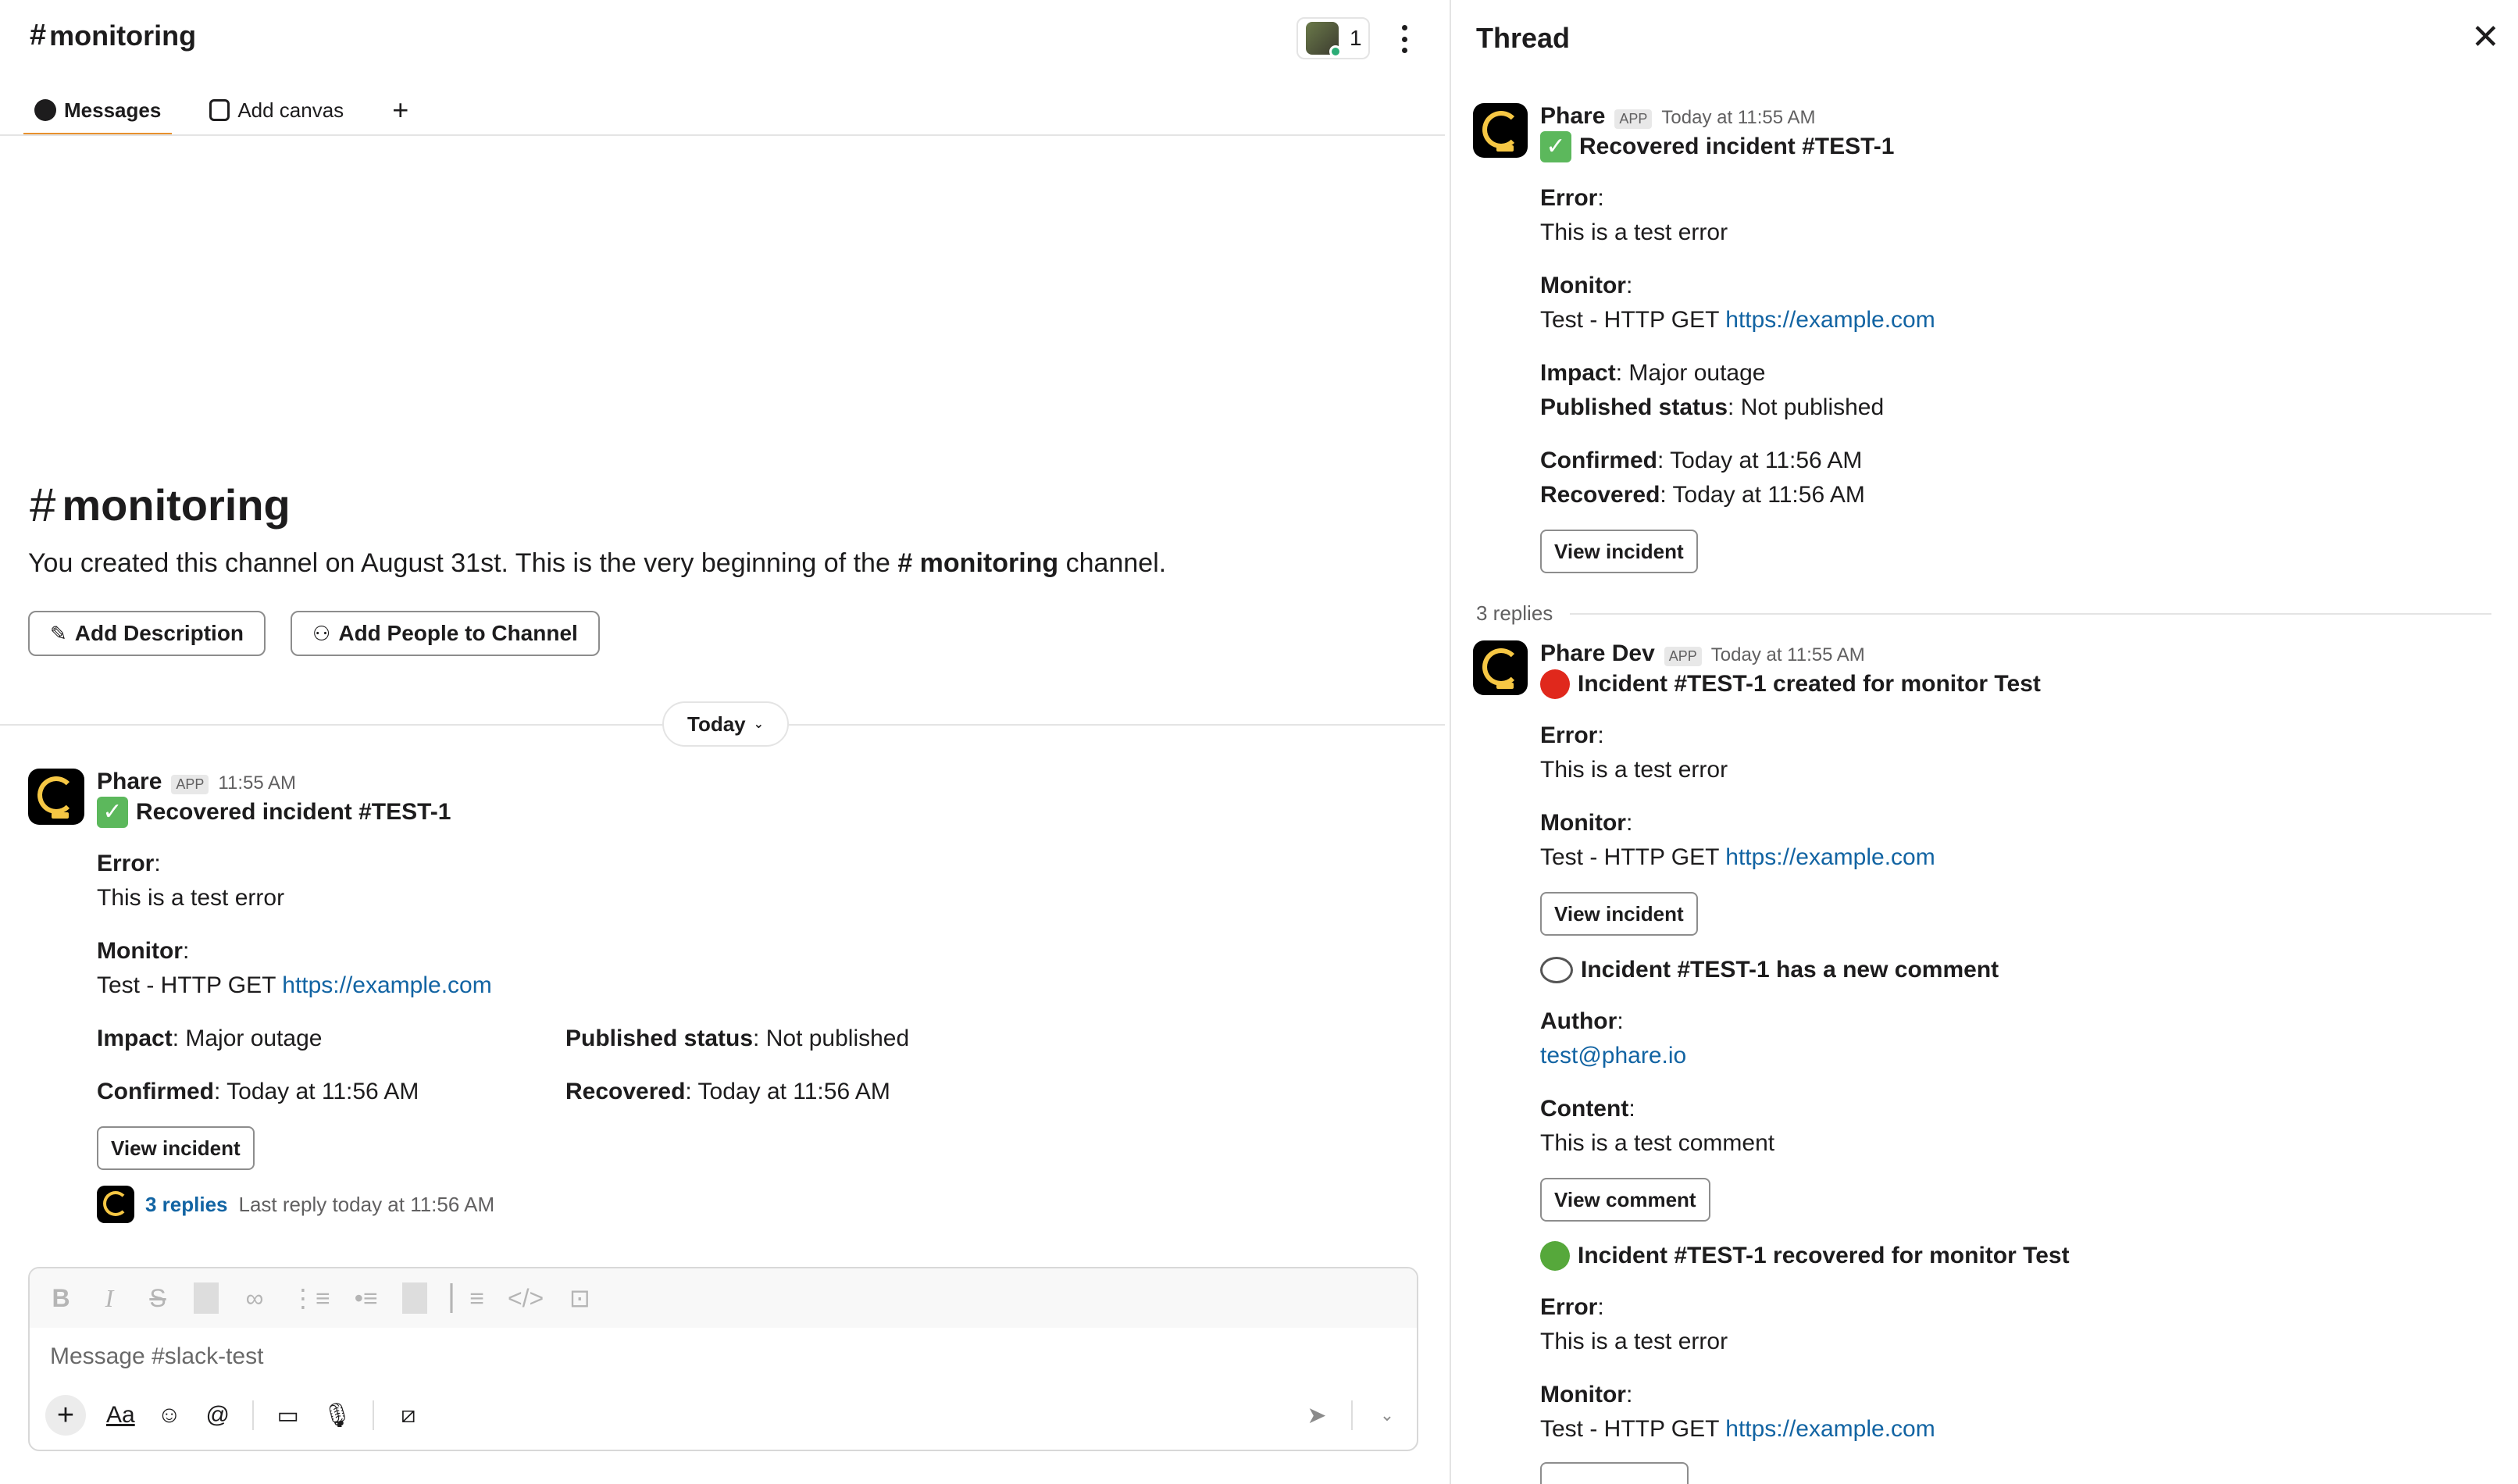 This screenshot has height=1484, width=2518. I want to click on slash-command-icon: ⧄, so click(408, 1415).